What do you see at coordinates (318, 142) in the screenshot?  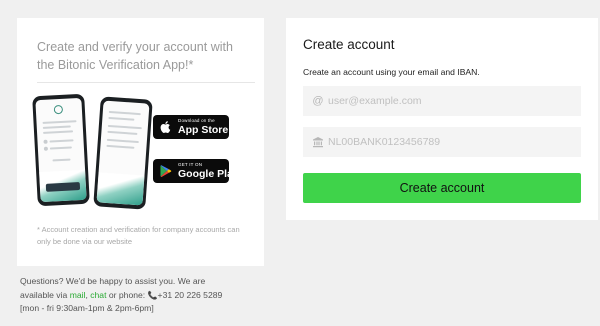 I see `bank-icon` at bounding box center [318, 142].